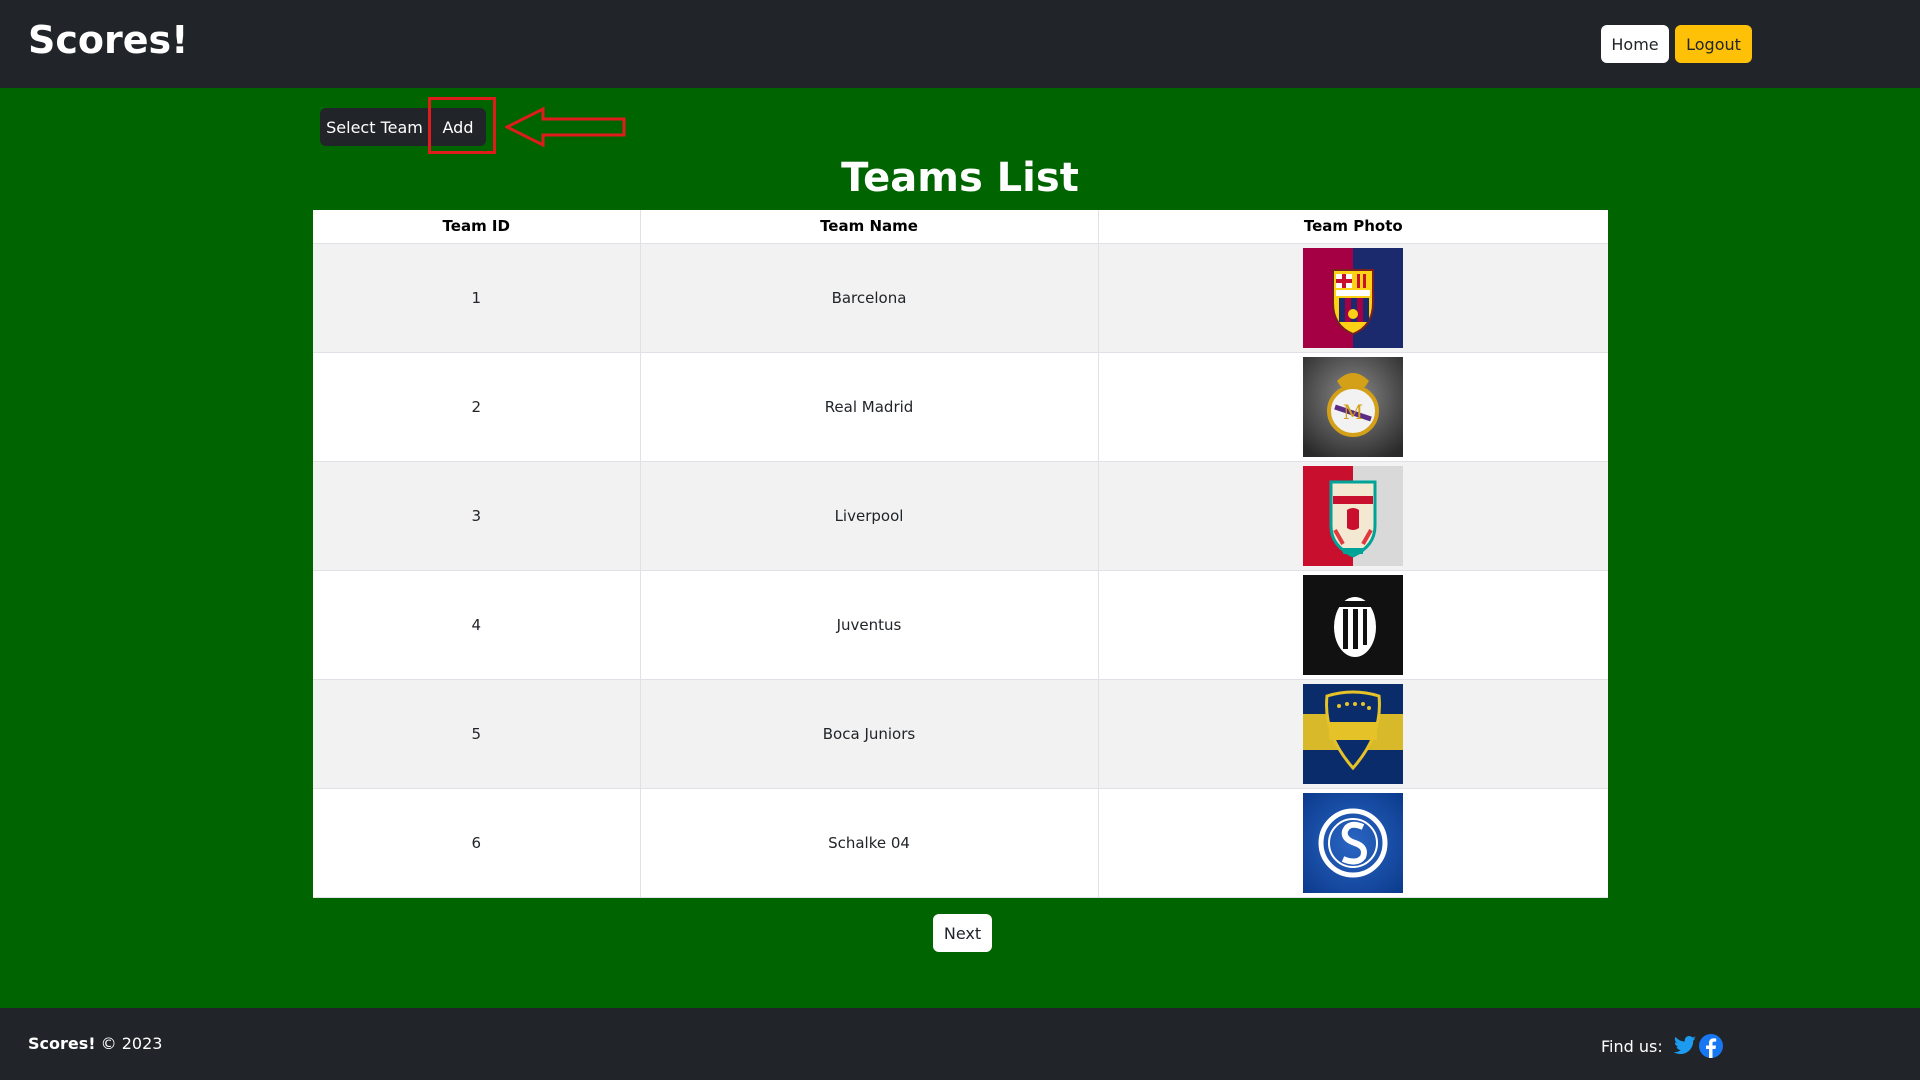  I want to click on team-name-cell: Juventus, so click(869, 625).